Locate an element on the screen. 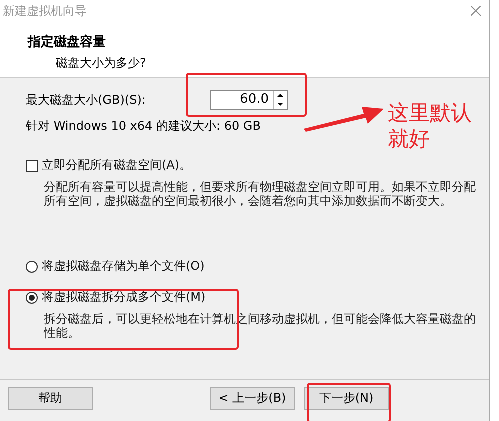  back-button: < 上一步(B) is located at coordinates (252, 398).